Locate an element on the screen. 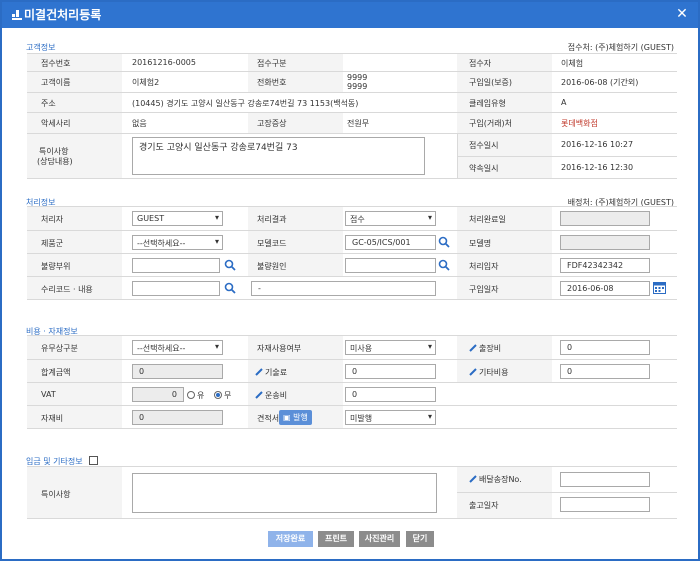 This screenshot has width=700, height=561. material-use-label: 자재사용여부 is located at coordinates (279, 348).